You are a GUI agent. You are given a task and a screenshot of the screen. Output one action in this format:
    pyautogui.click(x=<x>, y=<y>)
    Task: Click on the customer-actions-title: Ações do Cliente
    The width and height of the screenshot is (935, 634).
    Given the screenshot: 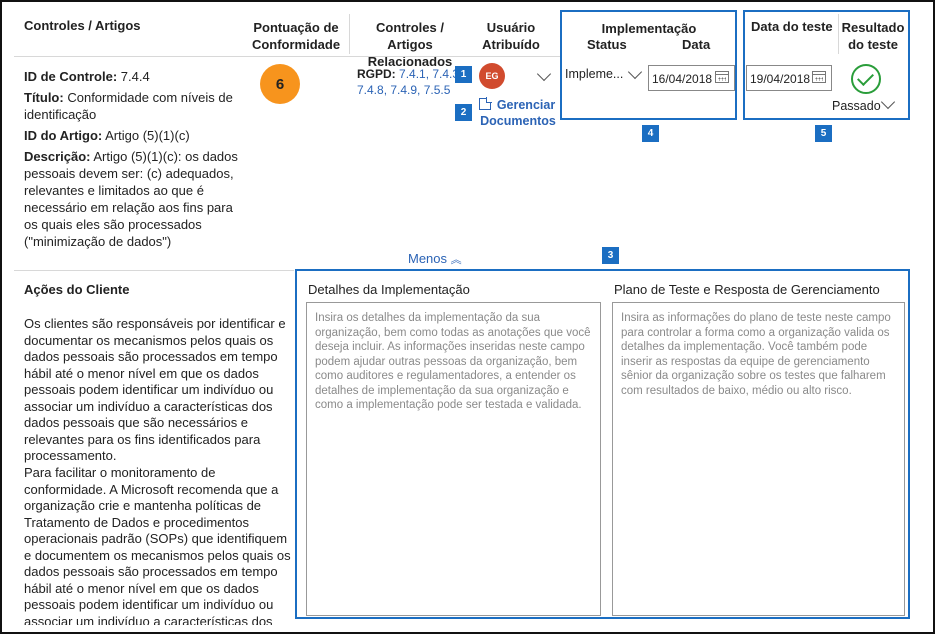 What is the action you would take?
    pyautogui.click(x=77, y=289)
    